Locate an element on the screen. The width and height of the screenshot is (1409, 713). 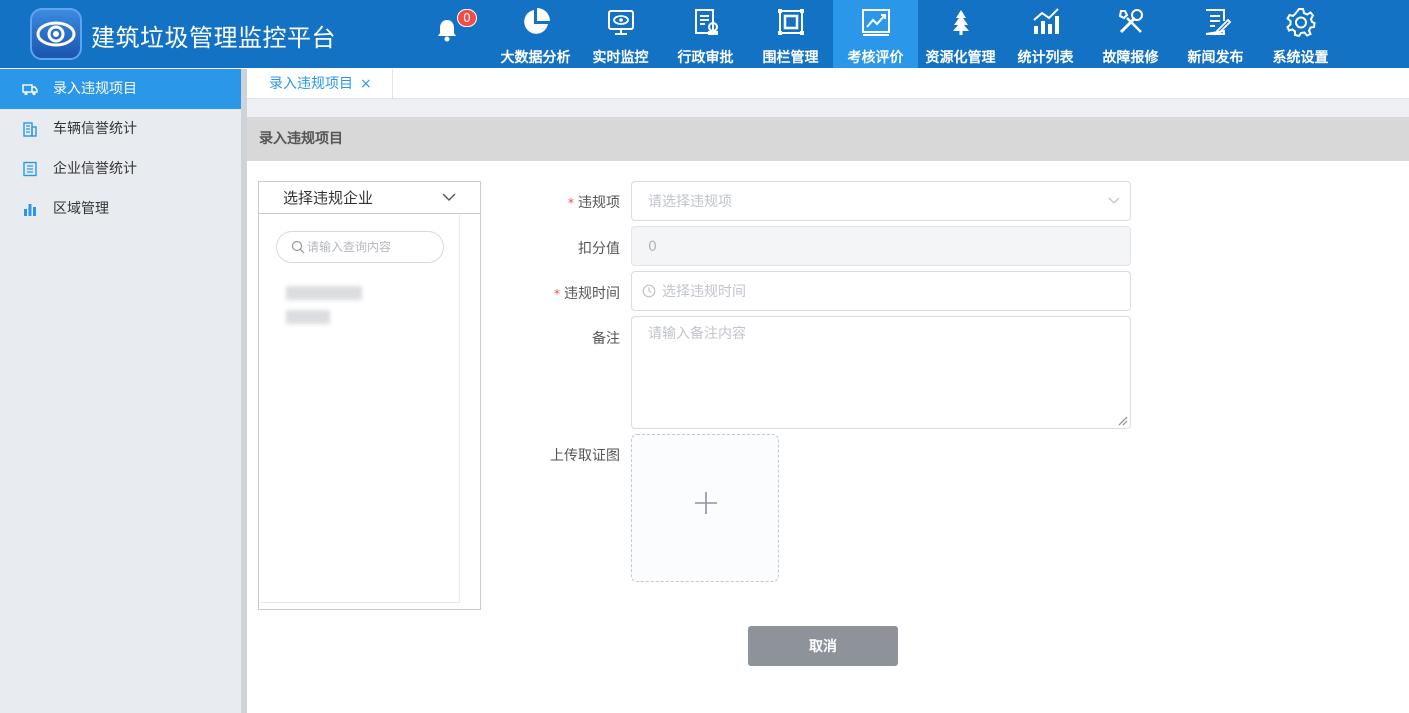
monitor-eye-icon is located at coordinates (621, 22).